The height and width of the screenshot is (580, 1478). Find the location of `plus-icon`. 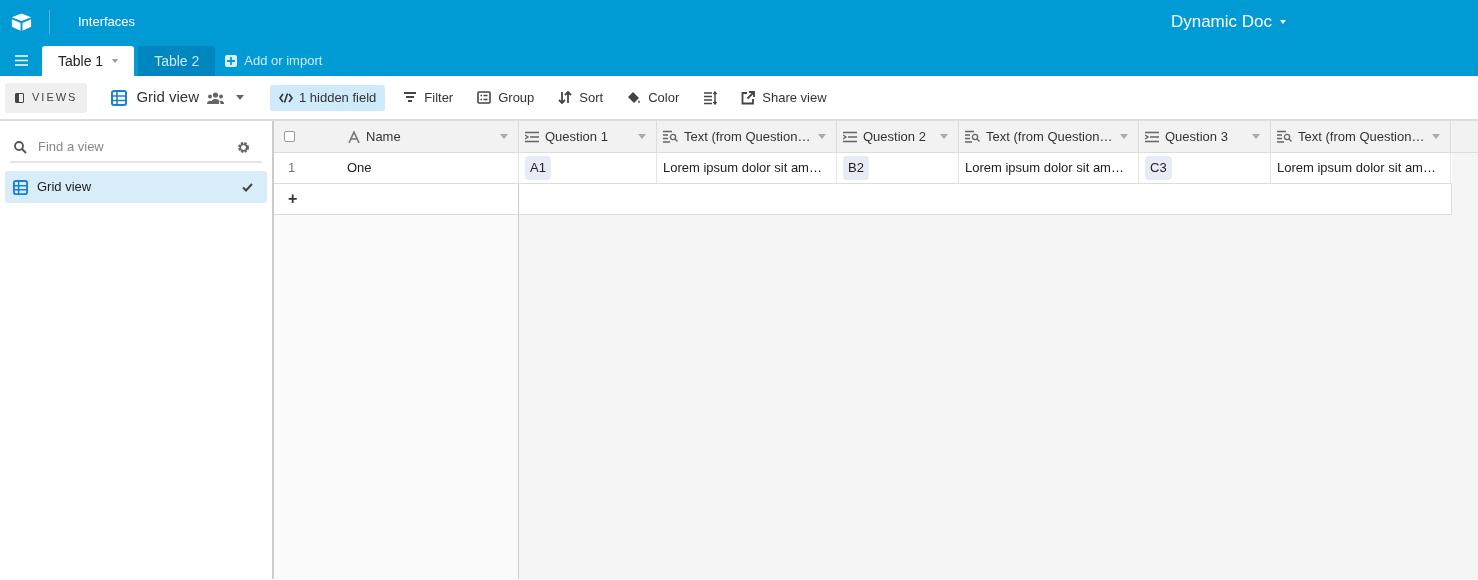

plus-icon is located at coordinates (231, 61).